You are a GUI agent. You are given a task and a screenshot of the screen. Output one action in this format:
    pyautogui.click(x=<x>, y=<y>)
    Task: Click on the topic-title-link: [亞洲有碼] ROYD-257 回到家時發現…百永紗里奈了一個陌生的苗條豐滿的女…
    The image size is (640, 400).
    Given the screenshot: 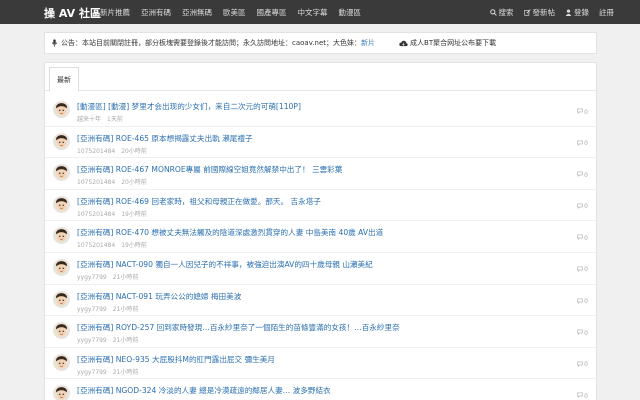 What is the action you would take?
    pyautogui.click(x=238, y=327)
    